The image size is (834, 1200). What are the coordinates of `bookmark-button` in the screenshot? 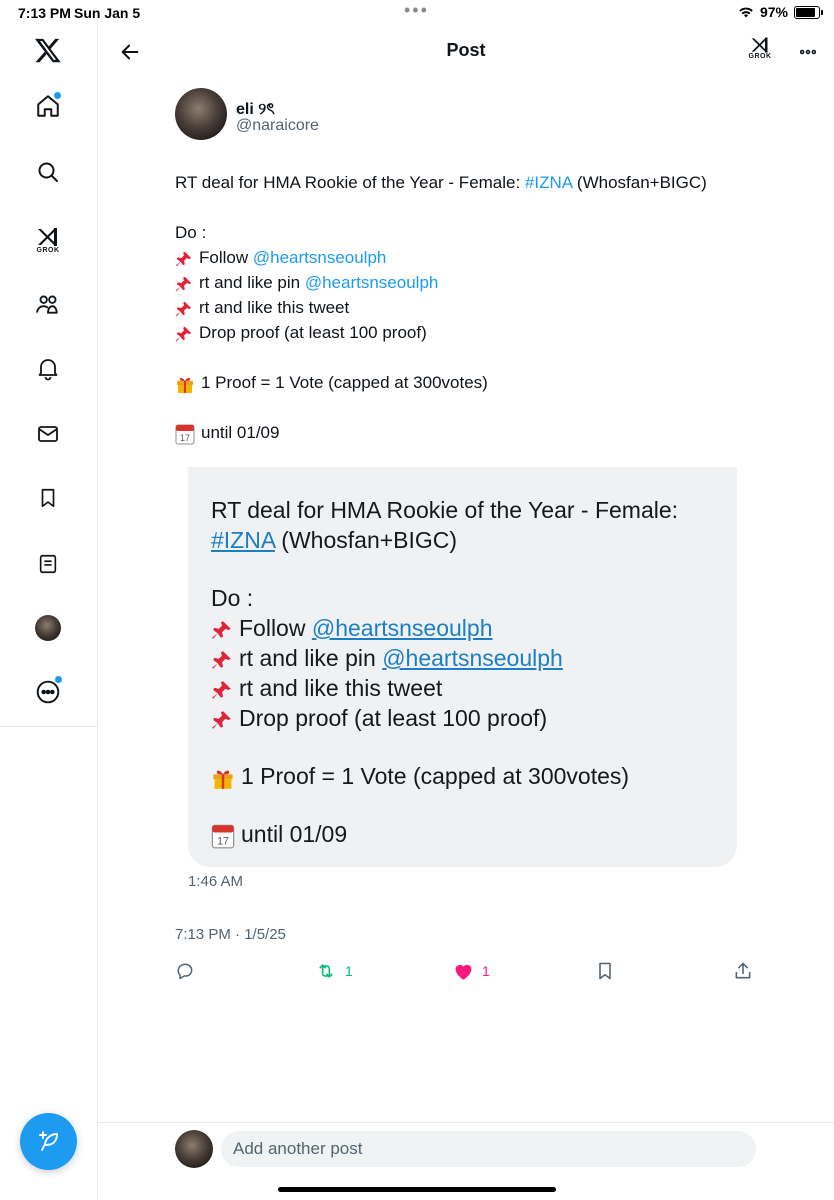 It's located at (605, 971).